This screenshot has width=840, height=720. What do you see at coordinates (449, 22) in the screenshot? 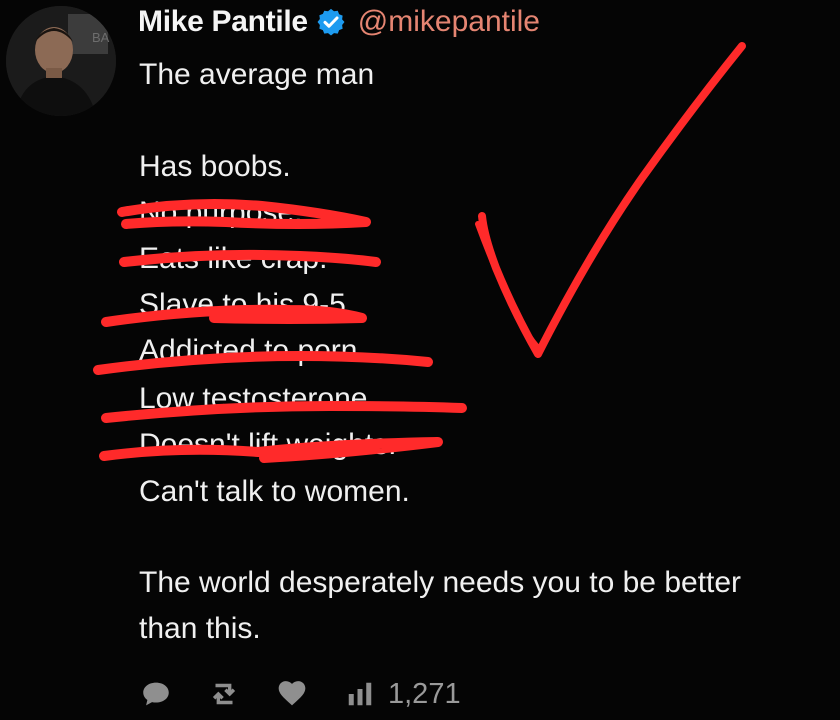
I see `author-handle: @mikepantile` at bounding box center [449, 22].